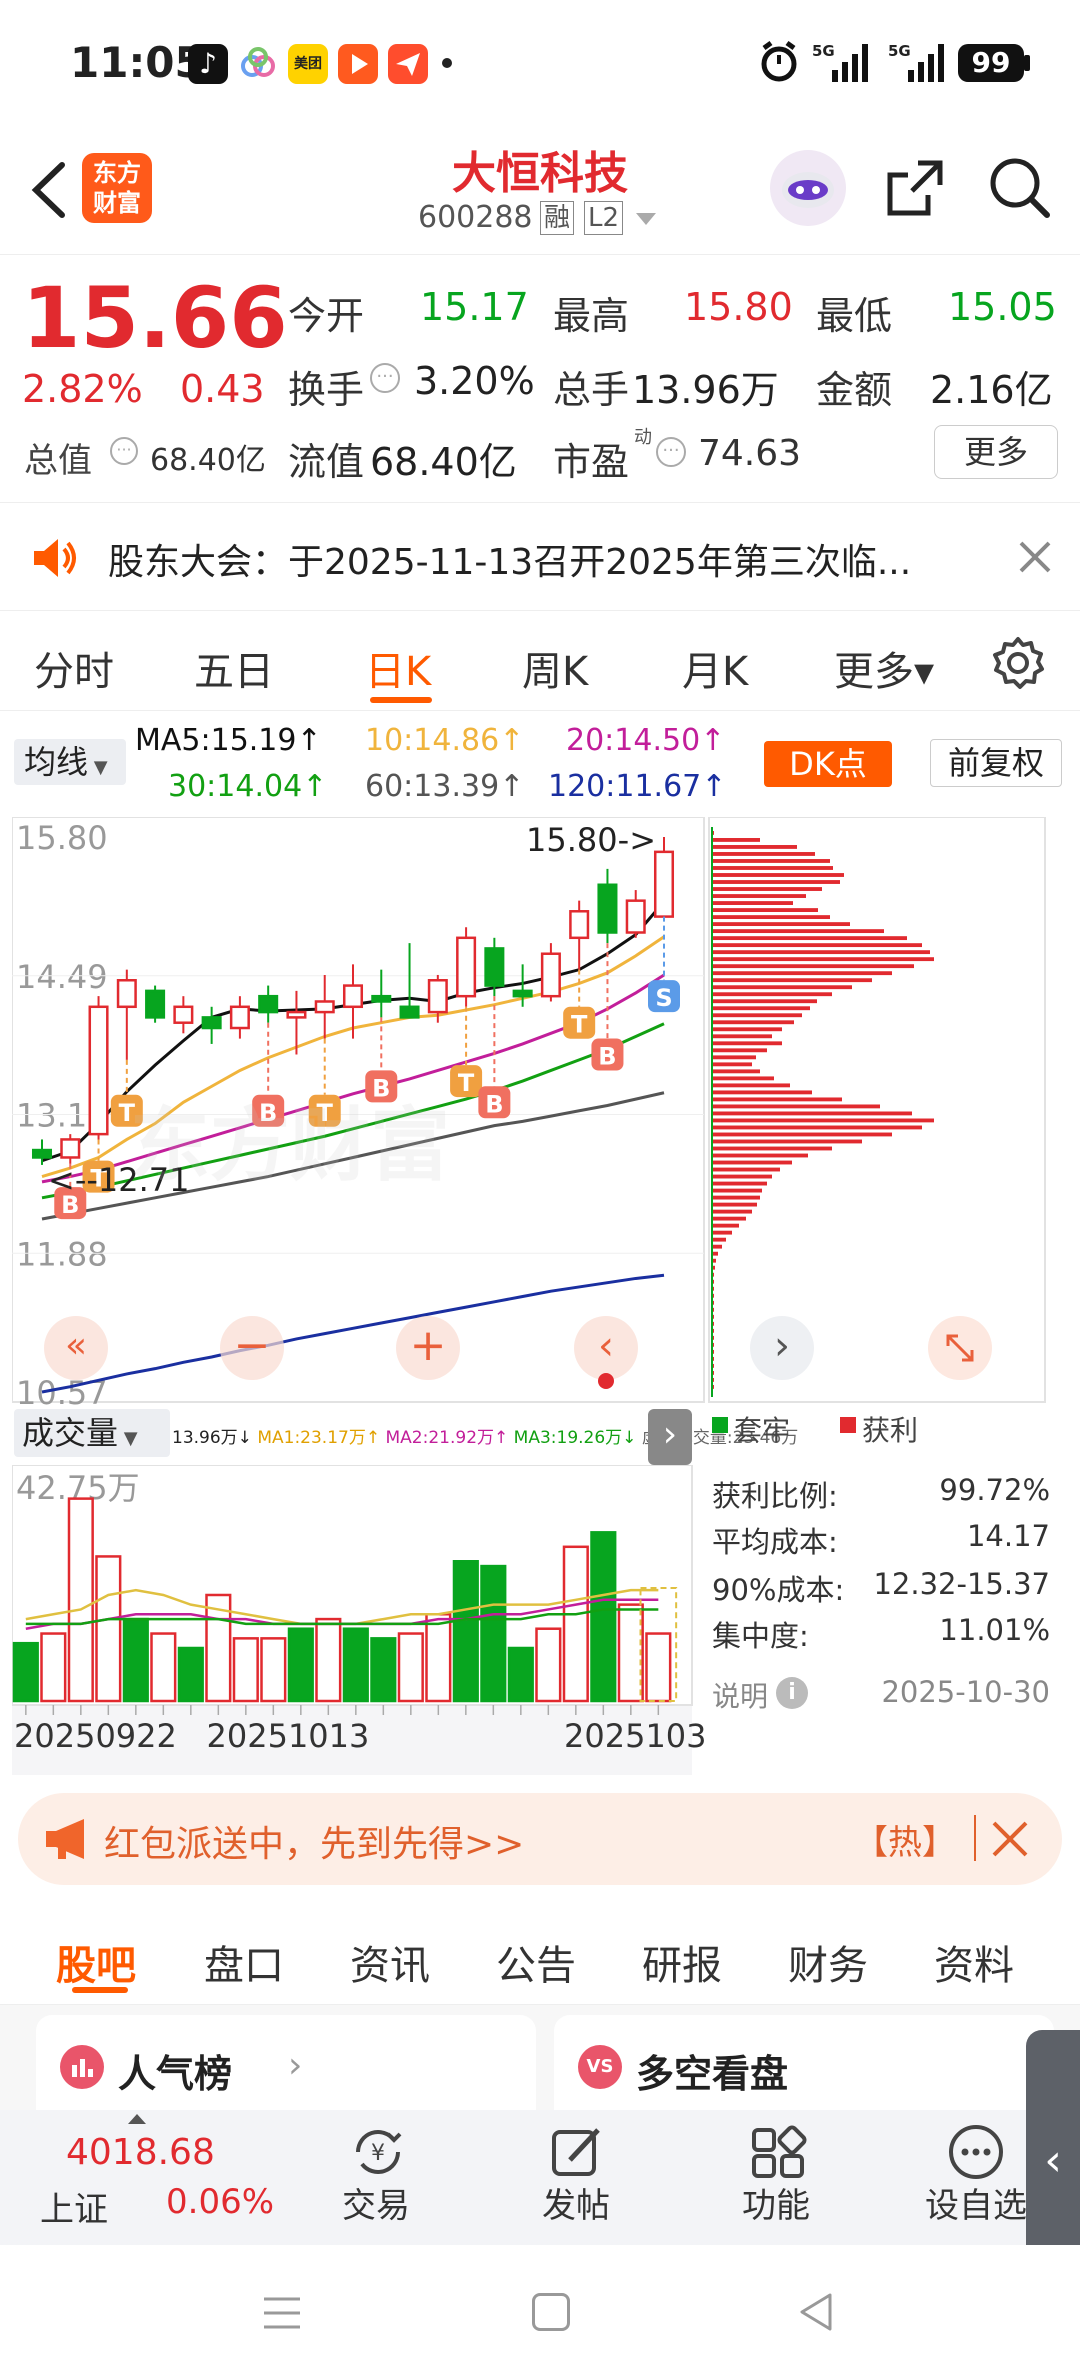  Describe the element at coordinates (778, 1590) in the screenshot. I see `cost90-label: 90%成本:` at that location.